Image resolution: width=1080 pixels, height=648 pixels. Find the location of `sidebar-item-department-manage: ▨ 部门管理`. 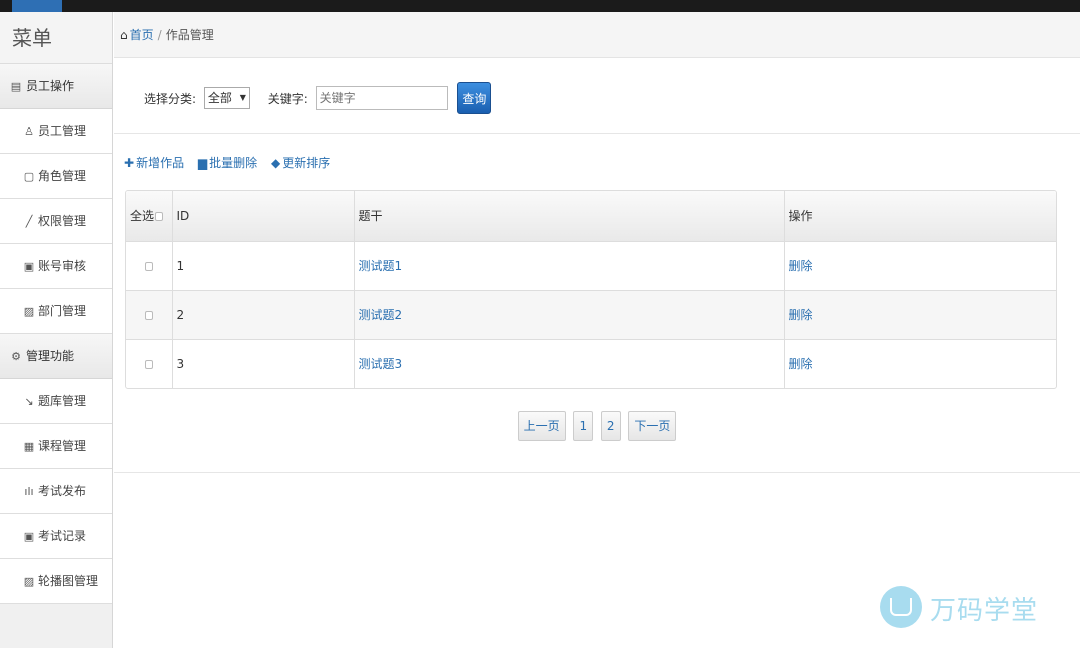

sidebar-item-department-manage: ▨ 部门管理 is located at coordinates (56, 311).